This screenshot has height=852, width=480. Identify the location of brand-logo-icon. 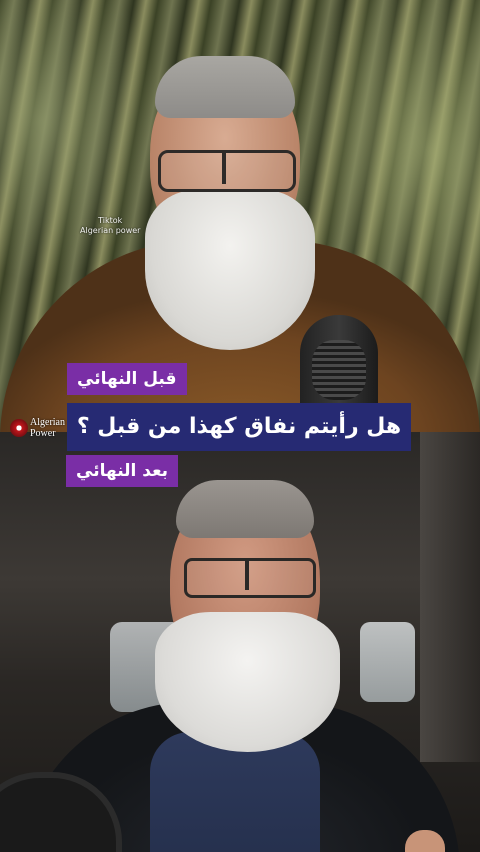
(19, 428).